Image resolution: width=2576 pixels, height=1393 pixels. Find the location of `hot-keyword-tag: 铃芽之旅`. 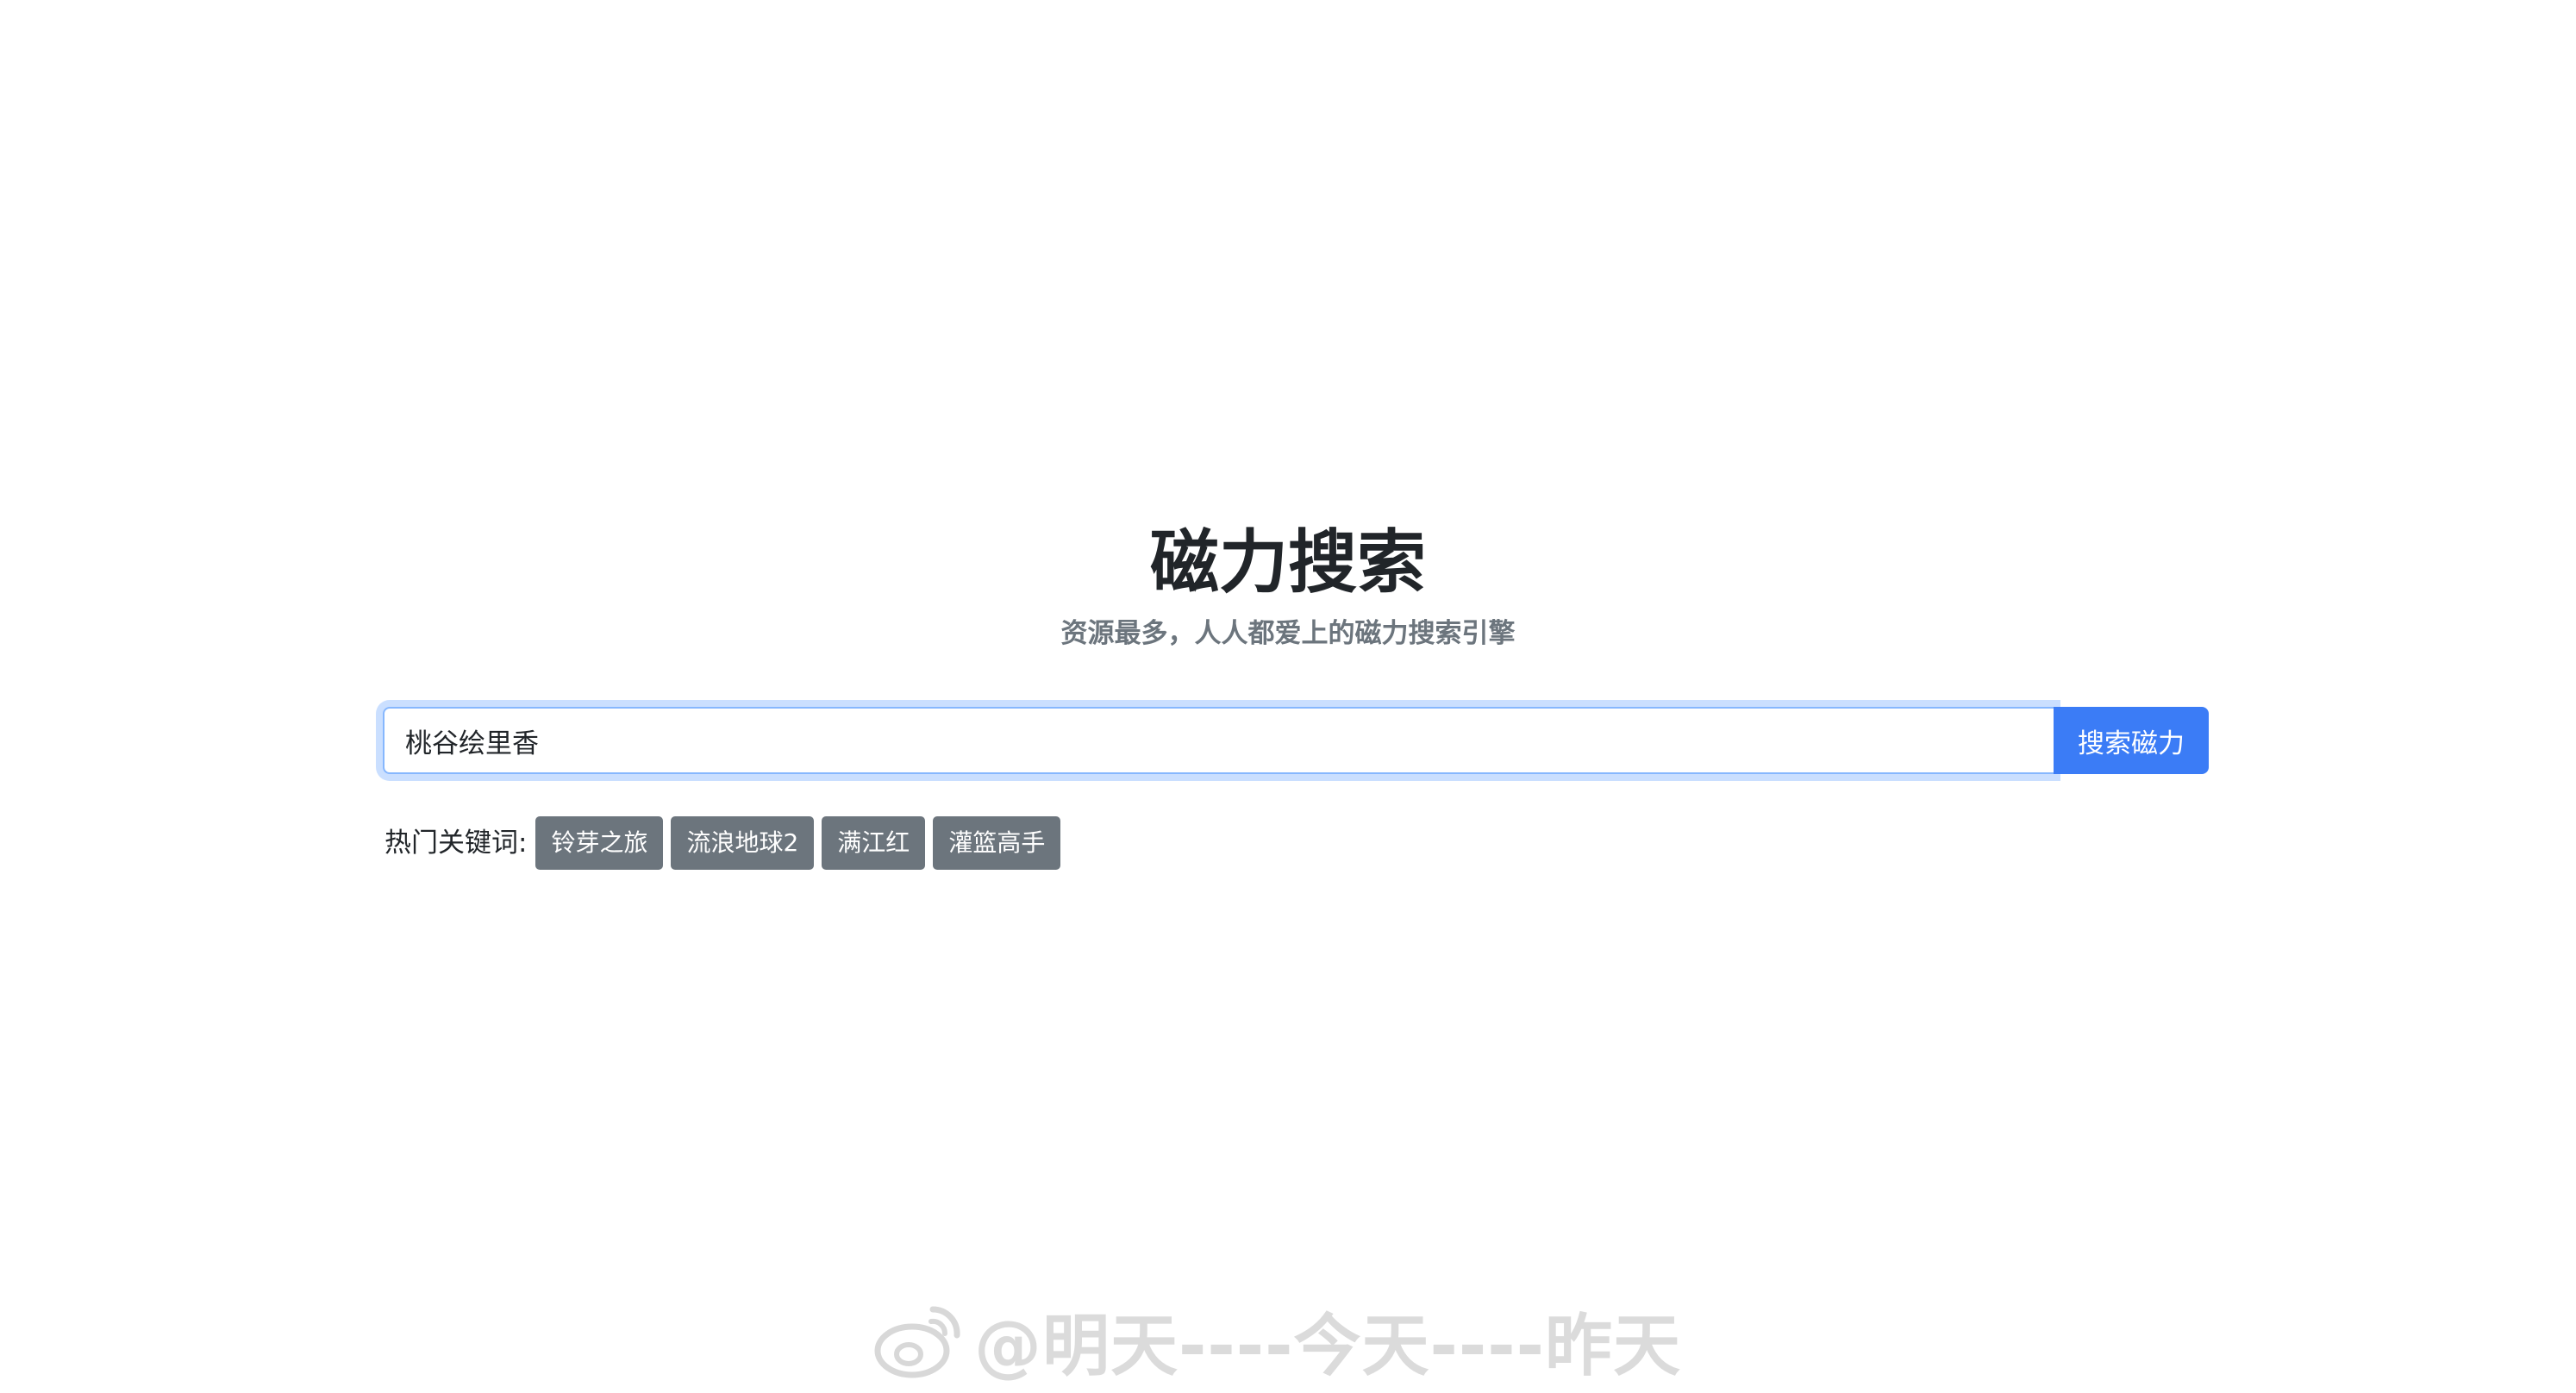

hot-keyword-tag: 铃芽之旅 is located at coordinates (600, 843).